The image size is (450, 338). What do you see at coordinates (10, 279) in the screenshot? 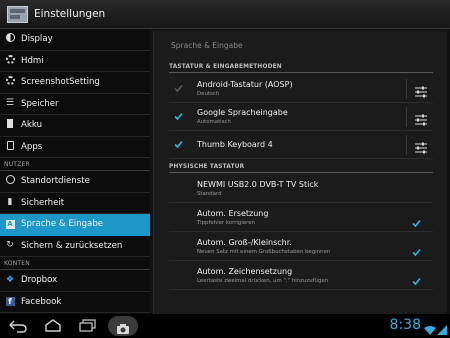
I see `dropbox-icon: ❖` at bounding box center [10, 279].